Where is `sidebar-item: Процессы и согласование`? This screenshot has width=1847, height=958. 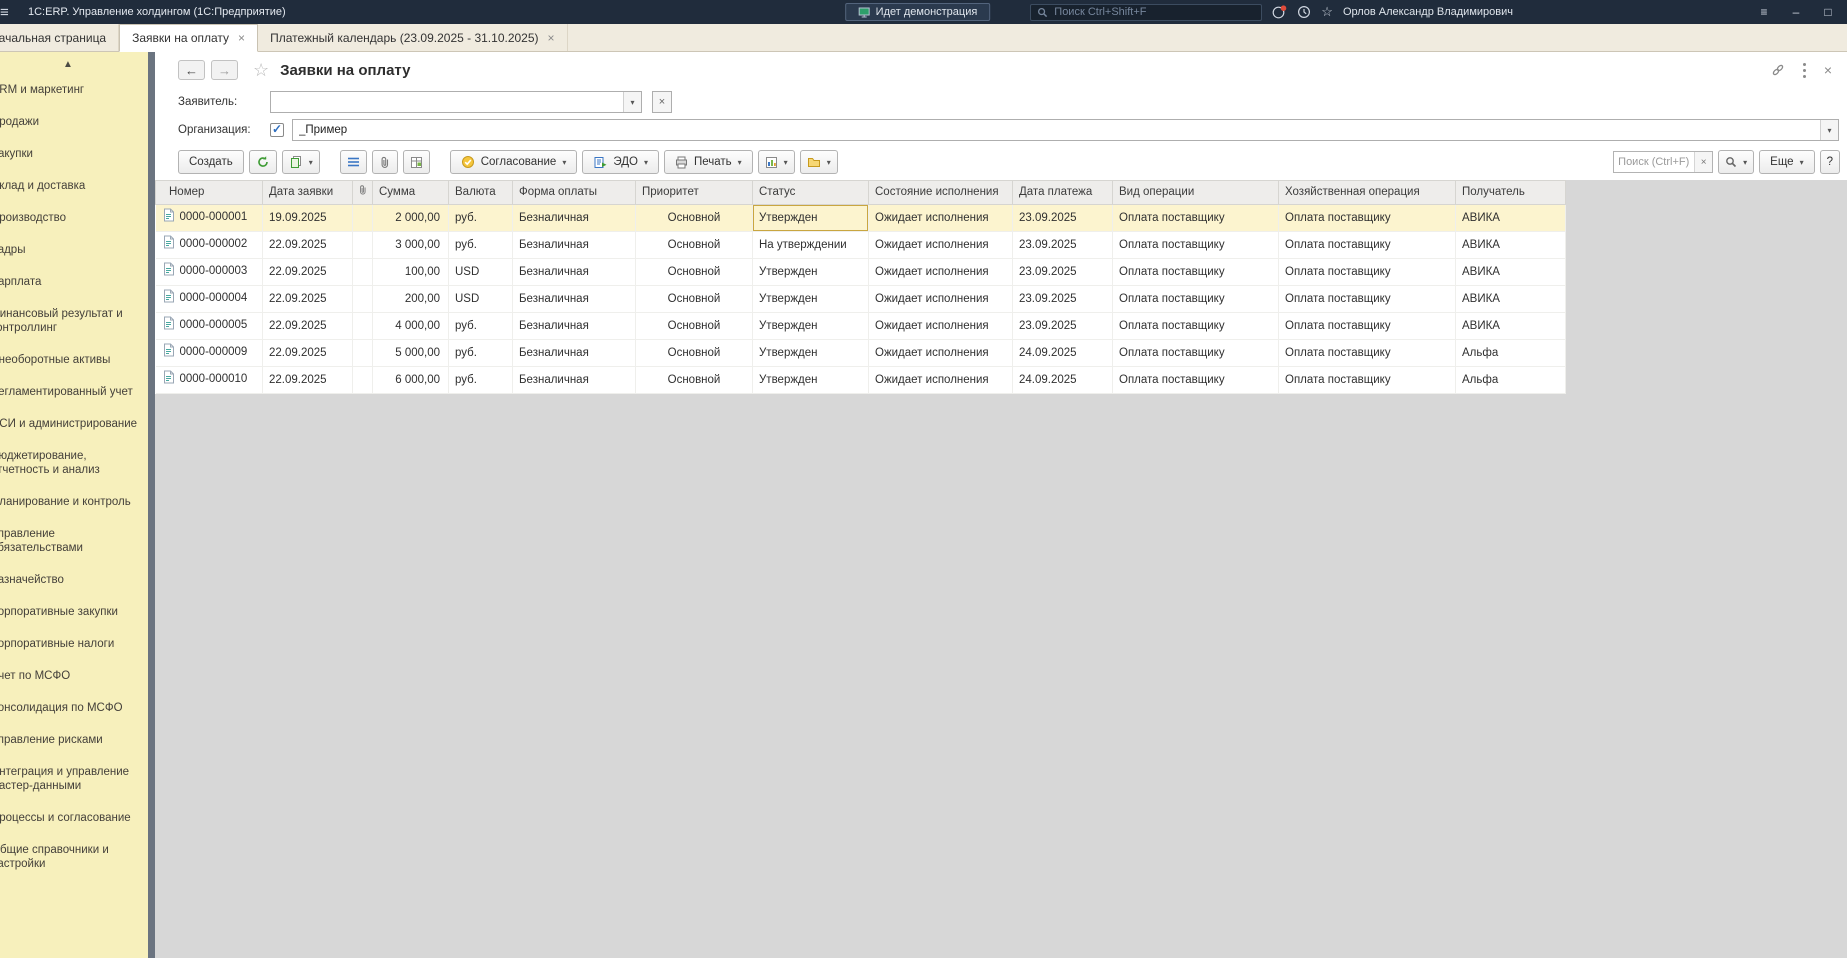
sidebar-item: Процессы и согласование is located at coordinates (74, 818).